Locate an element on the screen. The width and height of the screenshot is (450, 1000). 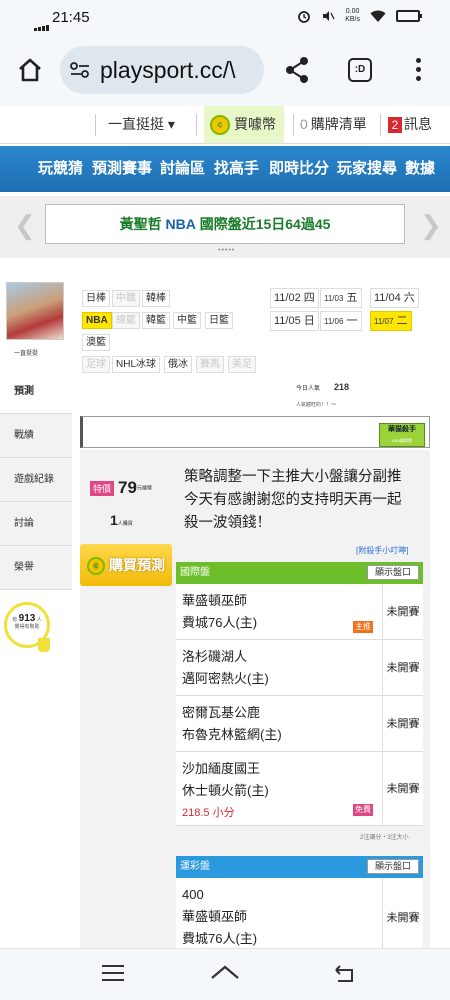
profile-menu: 預測 戰績 遊戲紀錄 討論 榮譽 is located at coordinates (36, 480).